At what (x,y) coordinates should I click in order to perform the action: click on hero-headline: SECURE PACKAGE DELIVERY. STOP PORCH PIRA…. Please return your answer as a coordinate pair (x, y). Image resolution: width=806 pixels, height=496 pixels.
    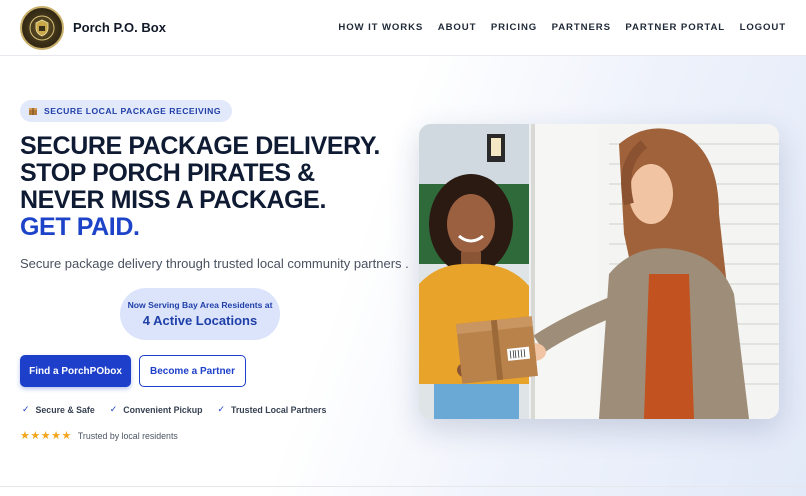
    Looking at the image, I should click on (210, 187).